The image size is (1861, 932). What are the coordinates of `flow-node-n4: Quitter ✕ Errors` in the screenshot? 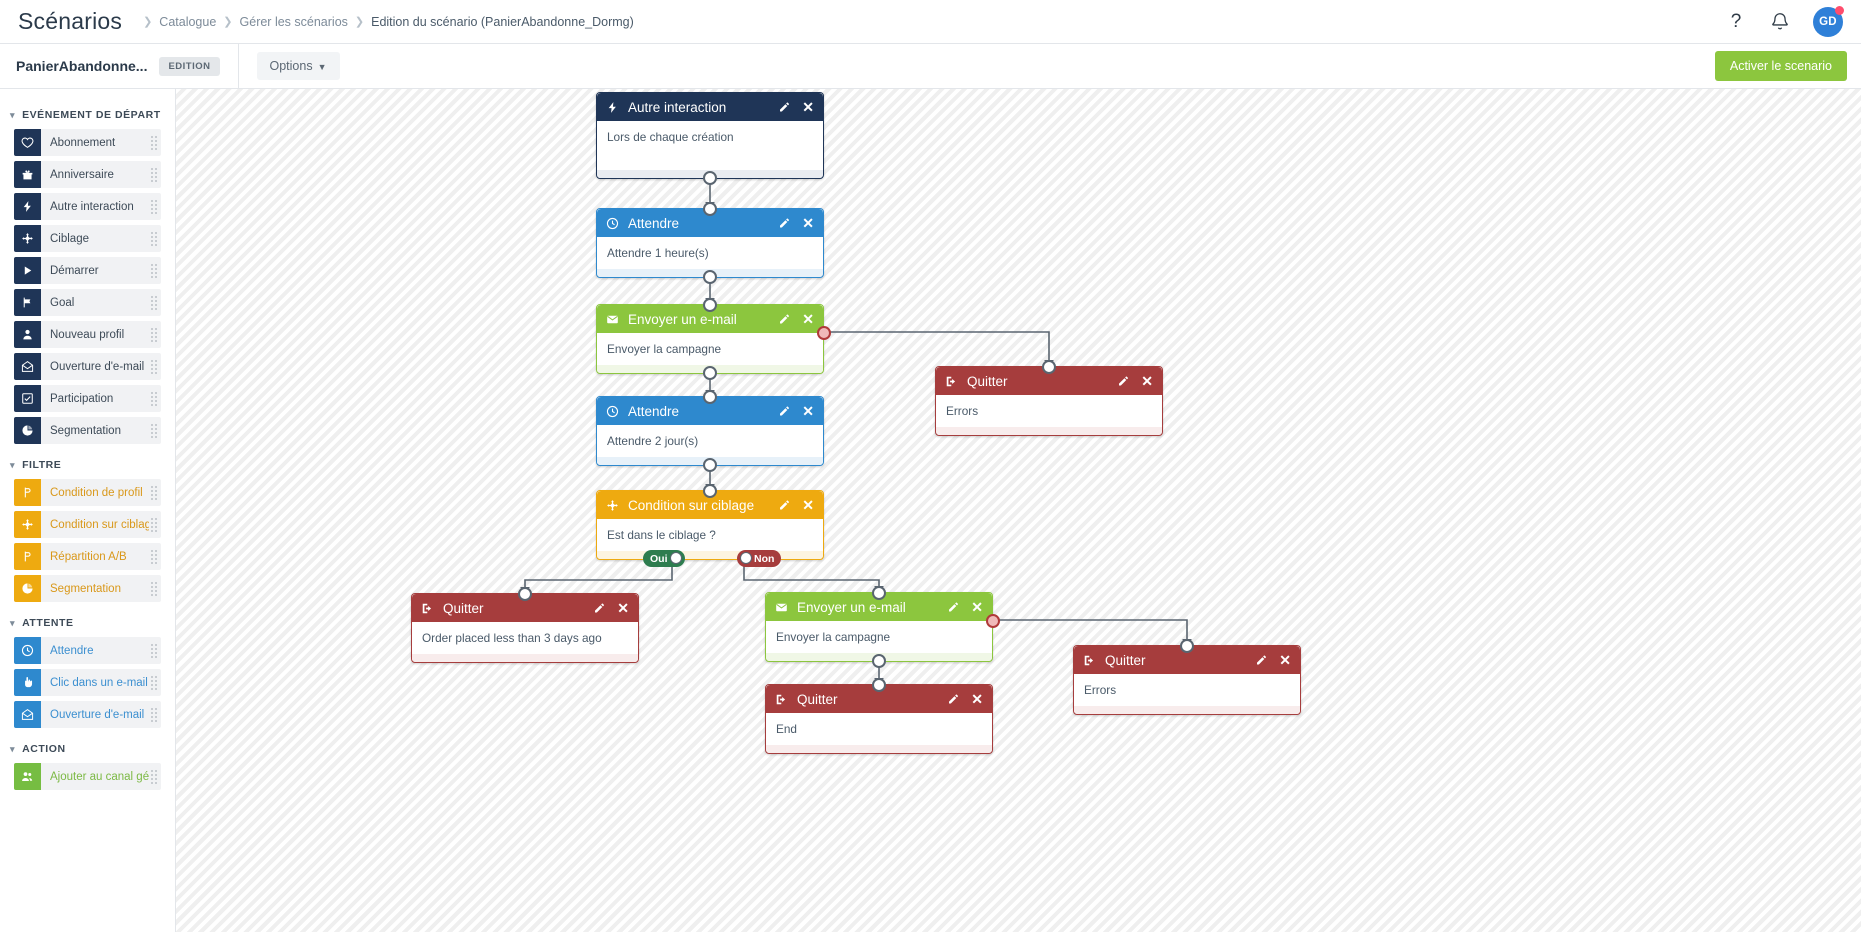 It's located at (1049, 398).